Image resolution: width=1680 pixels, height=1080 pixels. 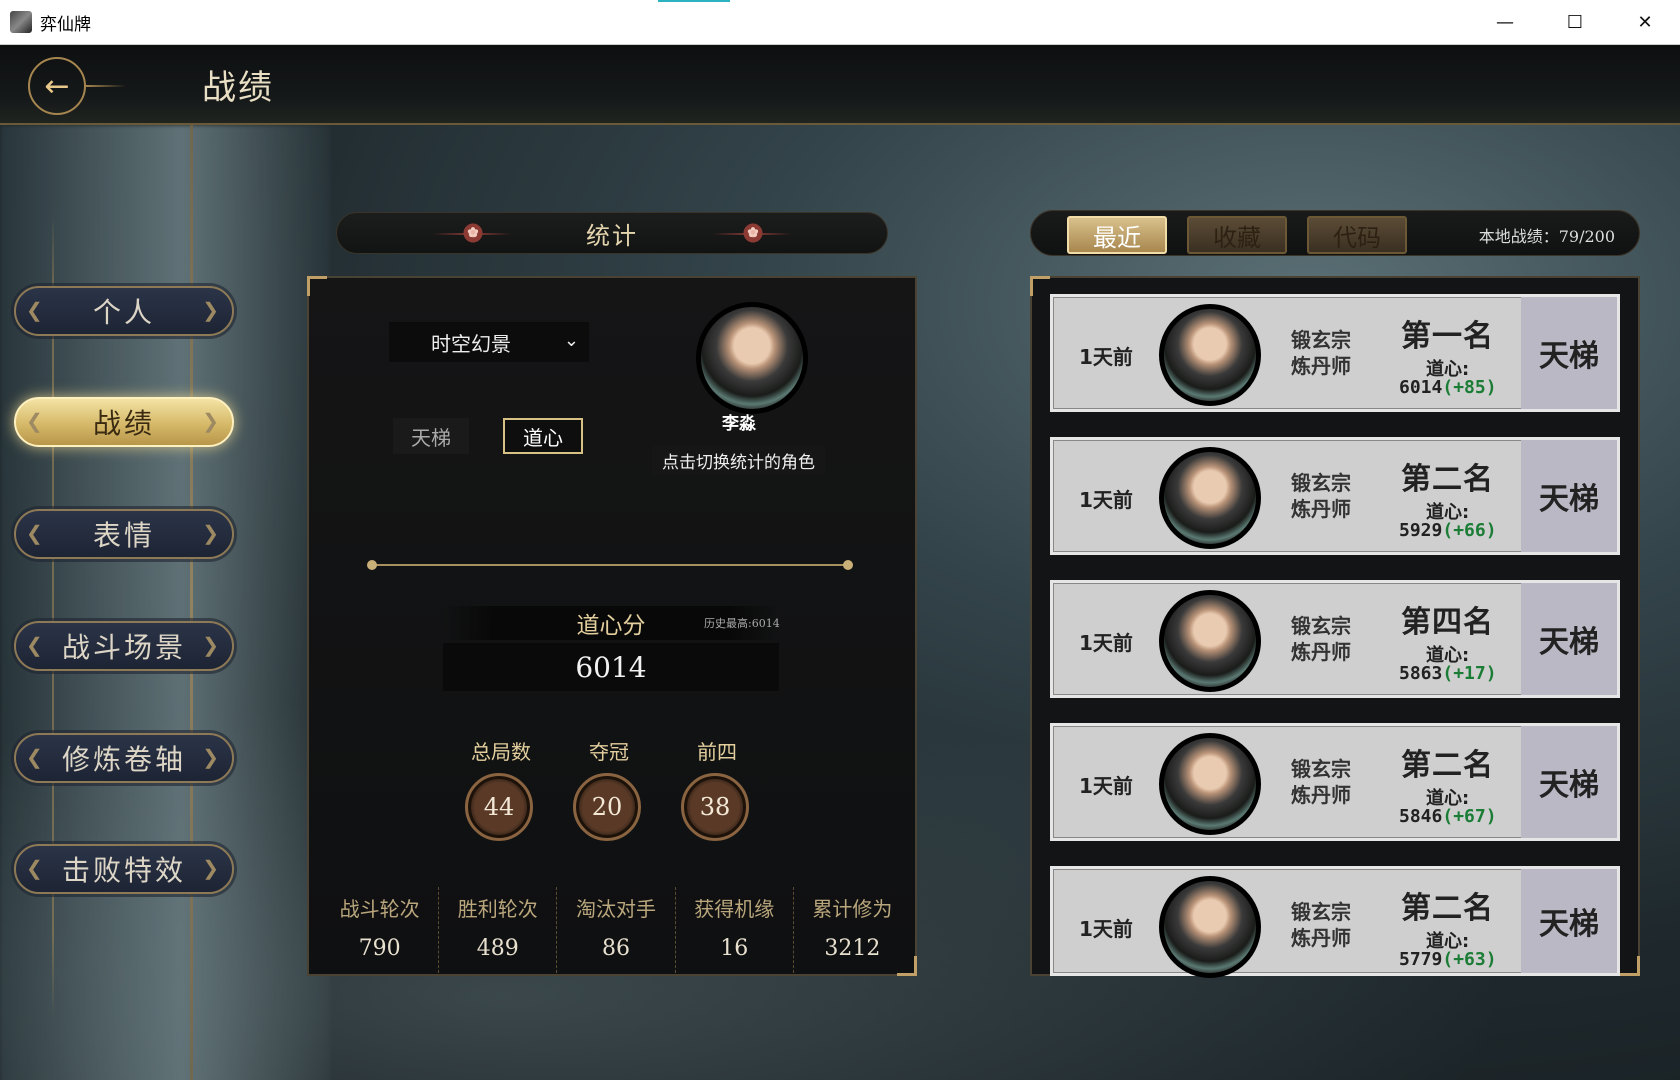 What do you see at coordinates (498, 930) in the screenshot?
I see `stat-win-rounds: 胜利轮次 489` at bounding box center [498, 930].